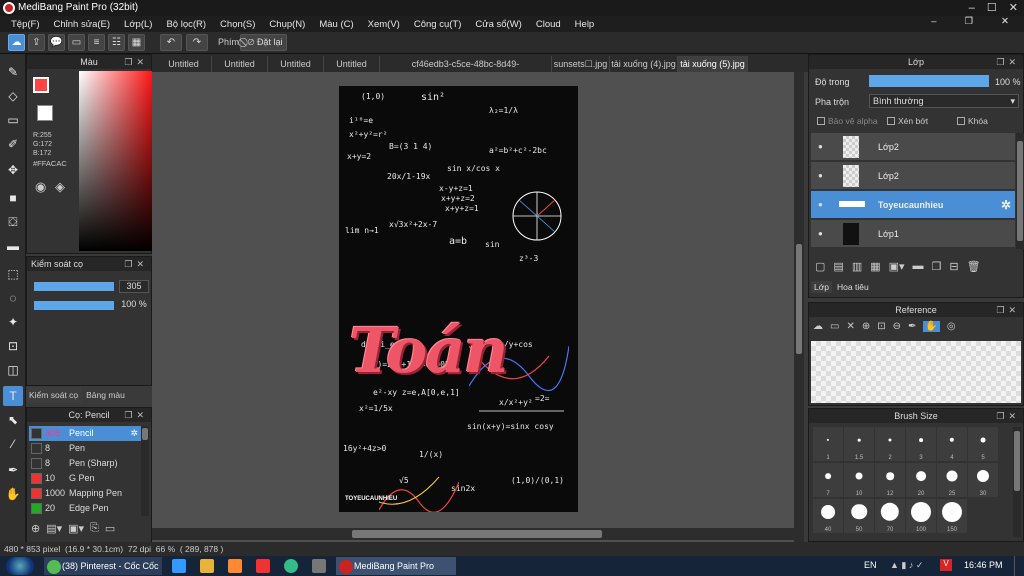 The height and width of the screenshot is (576, 1024). What do you see at coordinates (13, 246) in the screenshot?
I see `gradient-tool-icon: ▬` at bounding box center [13, 246].